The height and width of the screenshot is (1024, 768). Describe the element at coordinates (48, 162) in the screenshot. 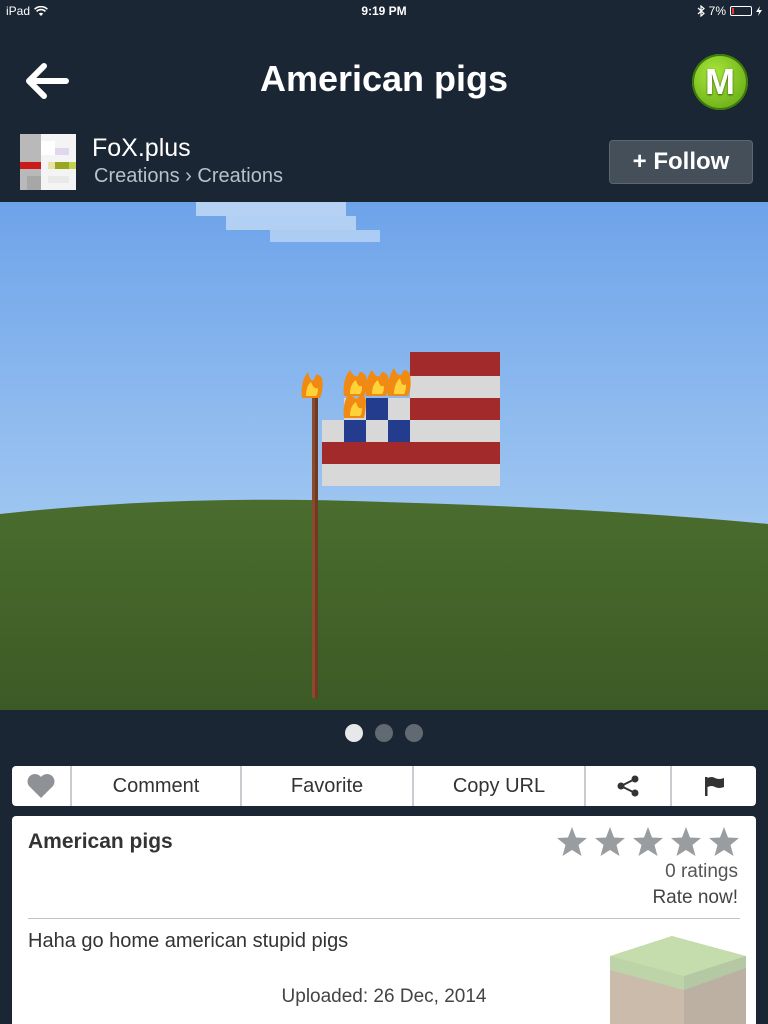

I see `avatar` at that location.